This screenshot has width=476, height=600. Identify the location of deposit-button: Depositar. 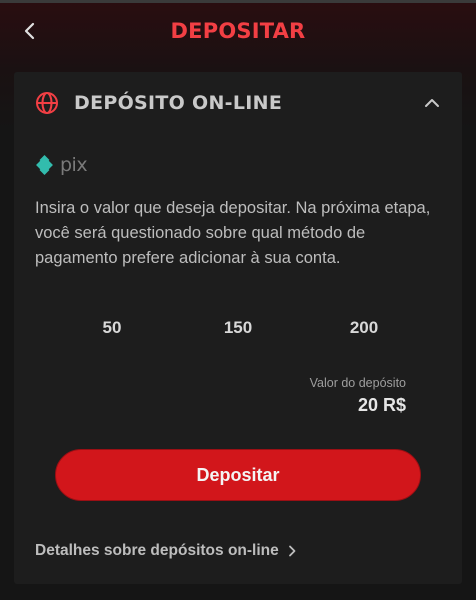
(238, 475).